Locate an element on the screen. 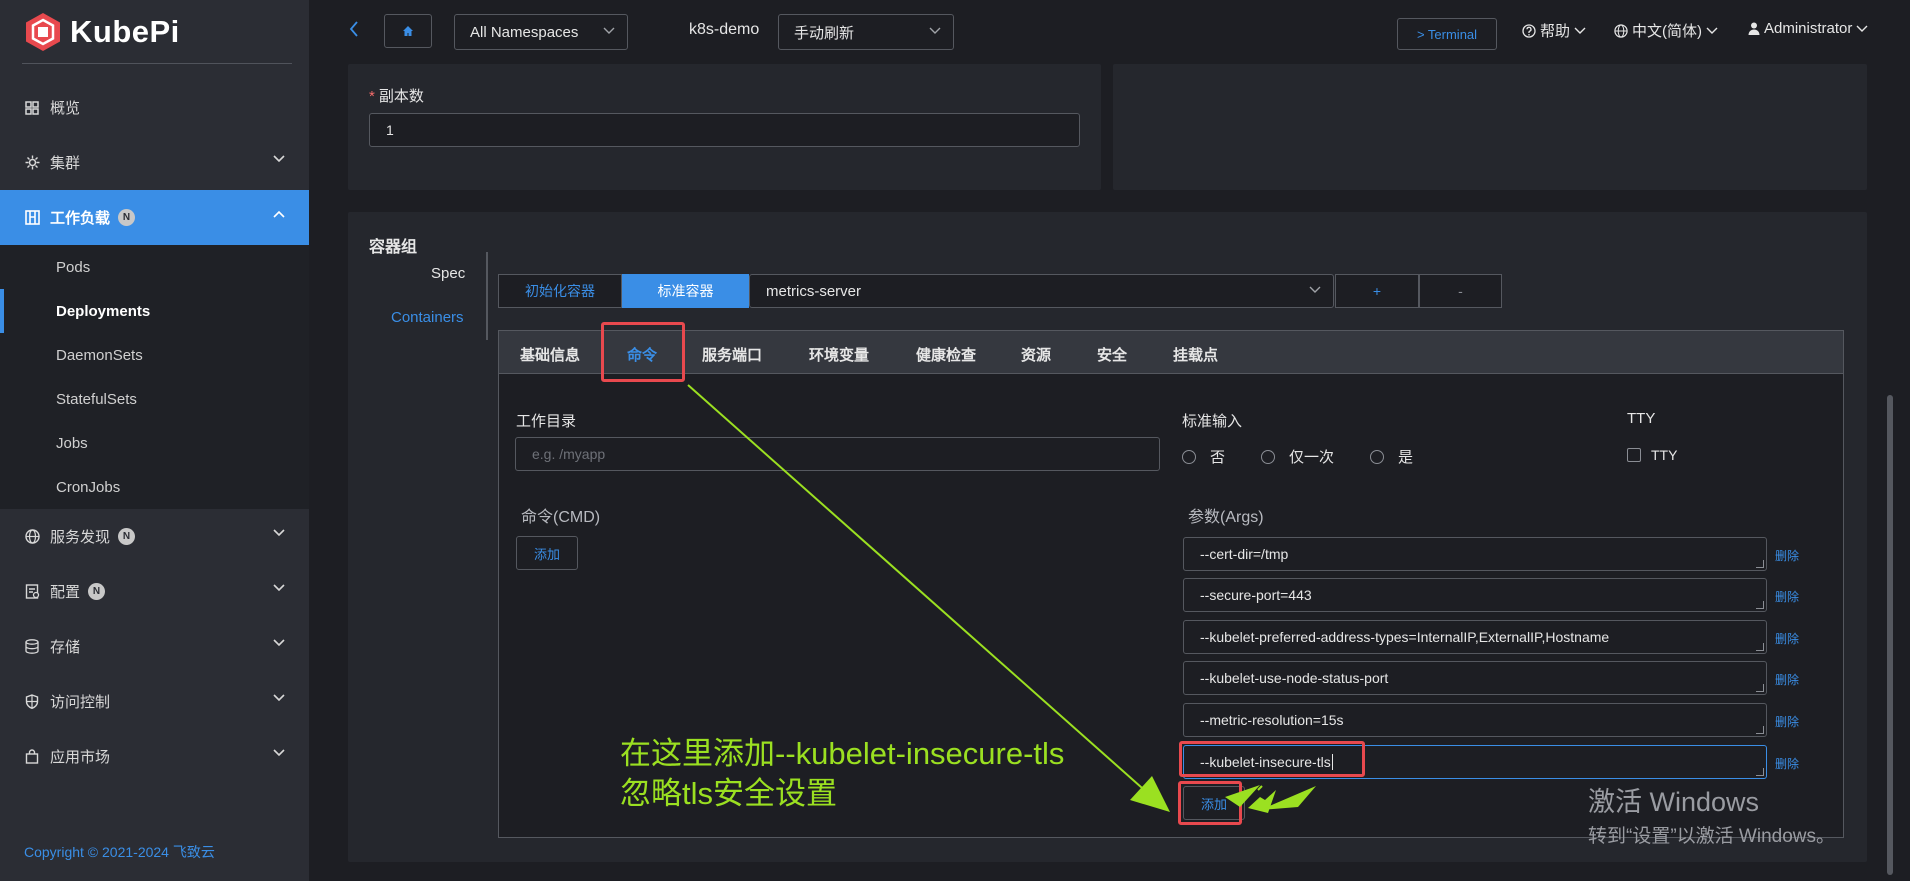 Image resolution: width=1910 pixels, height=881 pixels. watermark-line-1: 激活 Windows is located at coordinates (1674, 802).